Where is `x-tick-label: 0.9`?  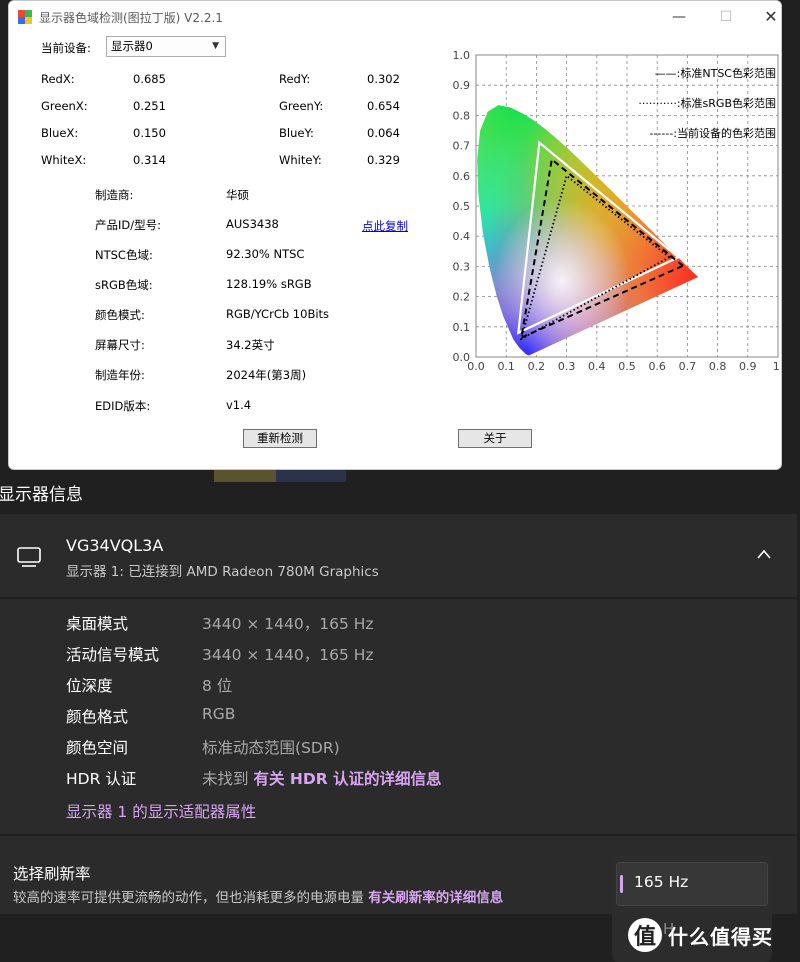
x-tick-label: 0.9 is located at coordinates (748, 366).